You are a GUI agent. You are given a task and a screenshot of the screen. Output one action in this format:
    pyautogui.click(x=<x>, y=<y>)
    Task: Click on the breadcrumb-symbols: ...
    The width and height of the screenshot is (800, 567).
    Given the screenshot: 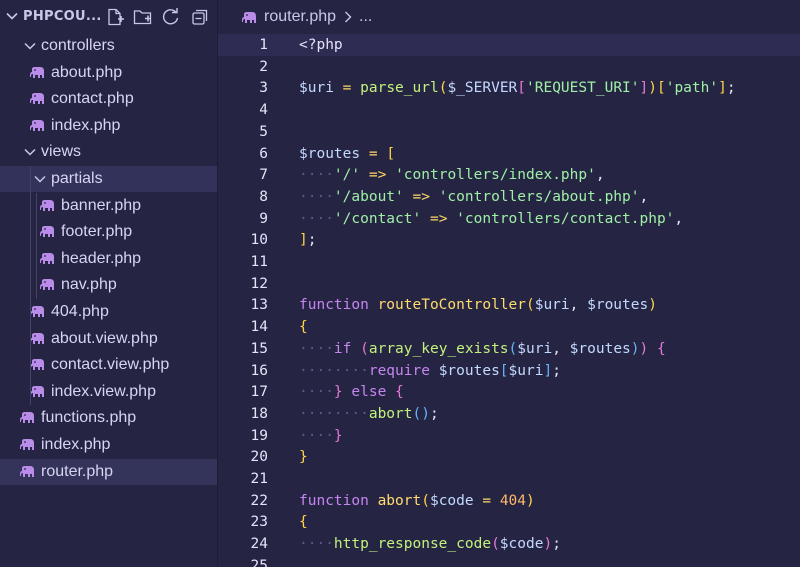 What is the action you would take?
    pyautogui.click(x=365, y=17)
    